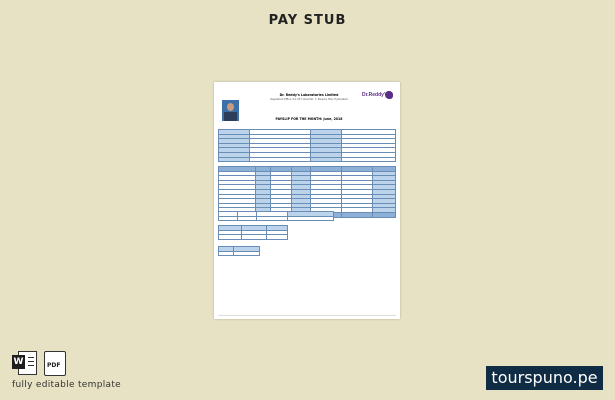 Image resolution: width=615 pixels, height=400 pixels. I want to click on footer-rule, so click(307, 315).